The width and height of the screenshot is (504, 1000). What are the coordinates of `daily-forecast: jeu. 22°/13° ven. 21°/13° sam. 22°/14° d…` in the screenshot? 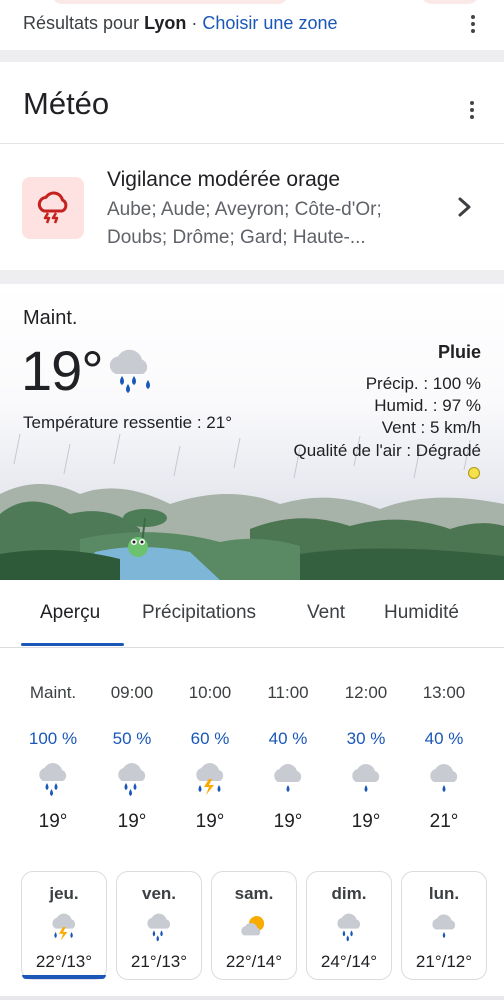 It's located at (252, 927).